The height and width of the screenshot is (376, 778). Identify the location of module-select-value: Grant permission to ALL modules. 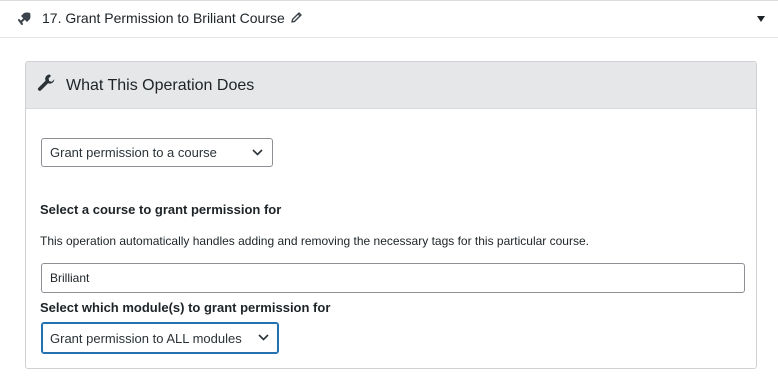
(146, 338).